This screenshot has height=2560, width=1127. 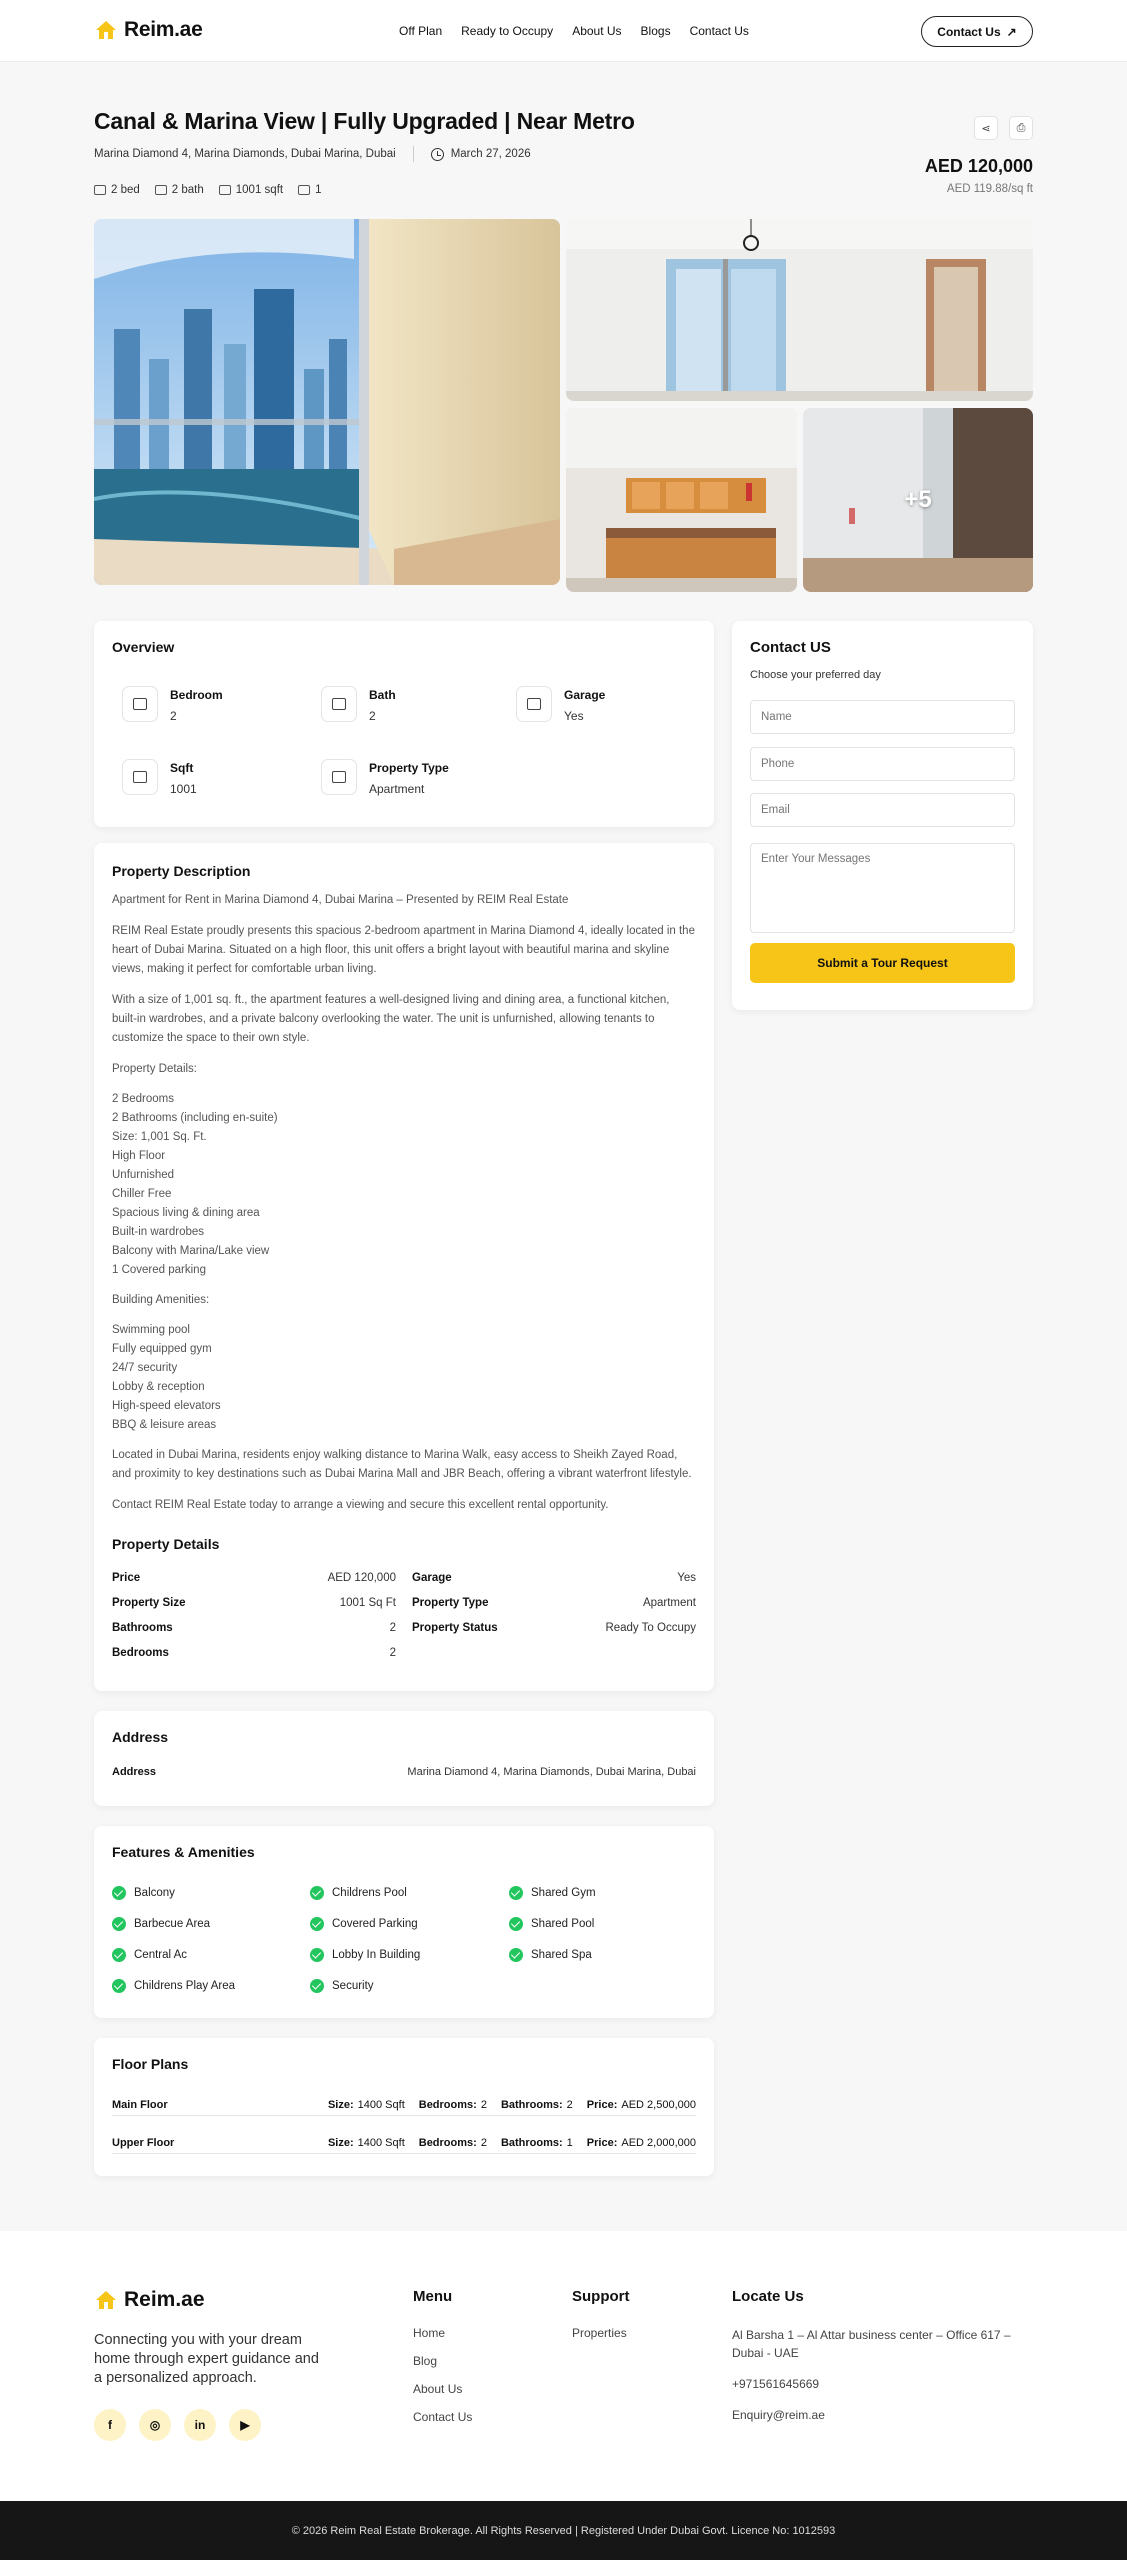 I want to click on feature-label: Security, so click(x=353, y=1986).